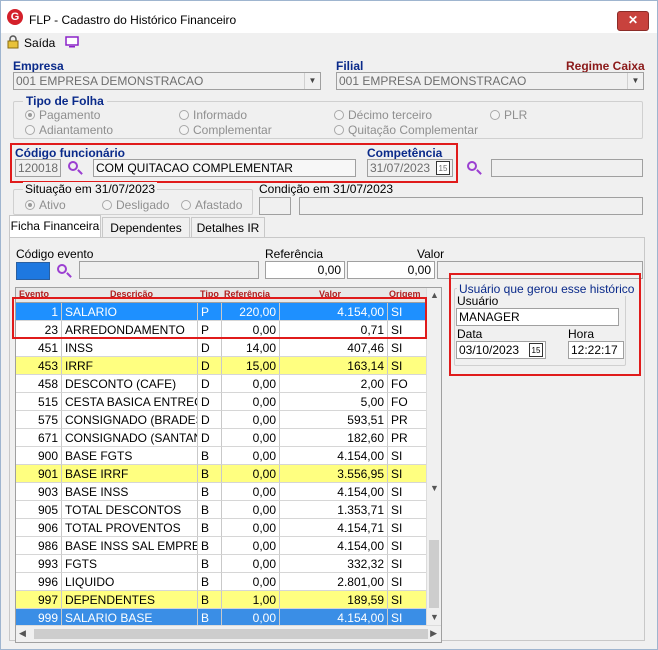 This screenshot has height=650, width=658. What do you see at coordinates (222, 582) in the screenshot?
I see `table-row: 996 LIQUIDO B 0,00 2.801,00 SI` at bounding box center [222, 582].